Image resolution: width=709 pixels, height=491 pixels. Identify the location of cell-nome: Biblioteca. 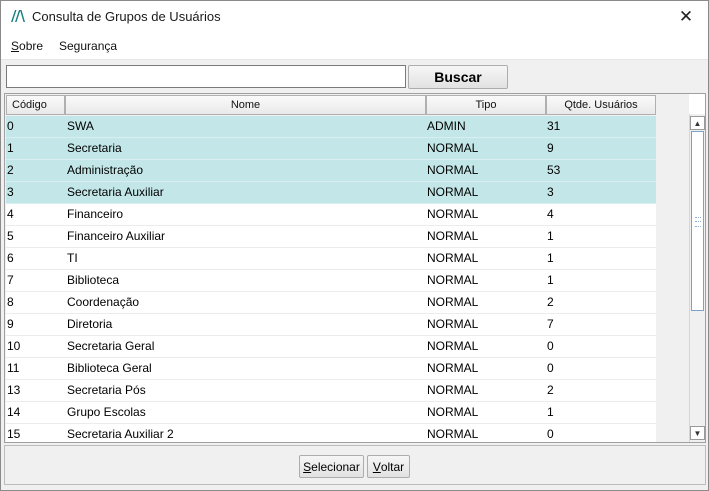
(93, 280).